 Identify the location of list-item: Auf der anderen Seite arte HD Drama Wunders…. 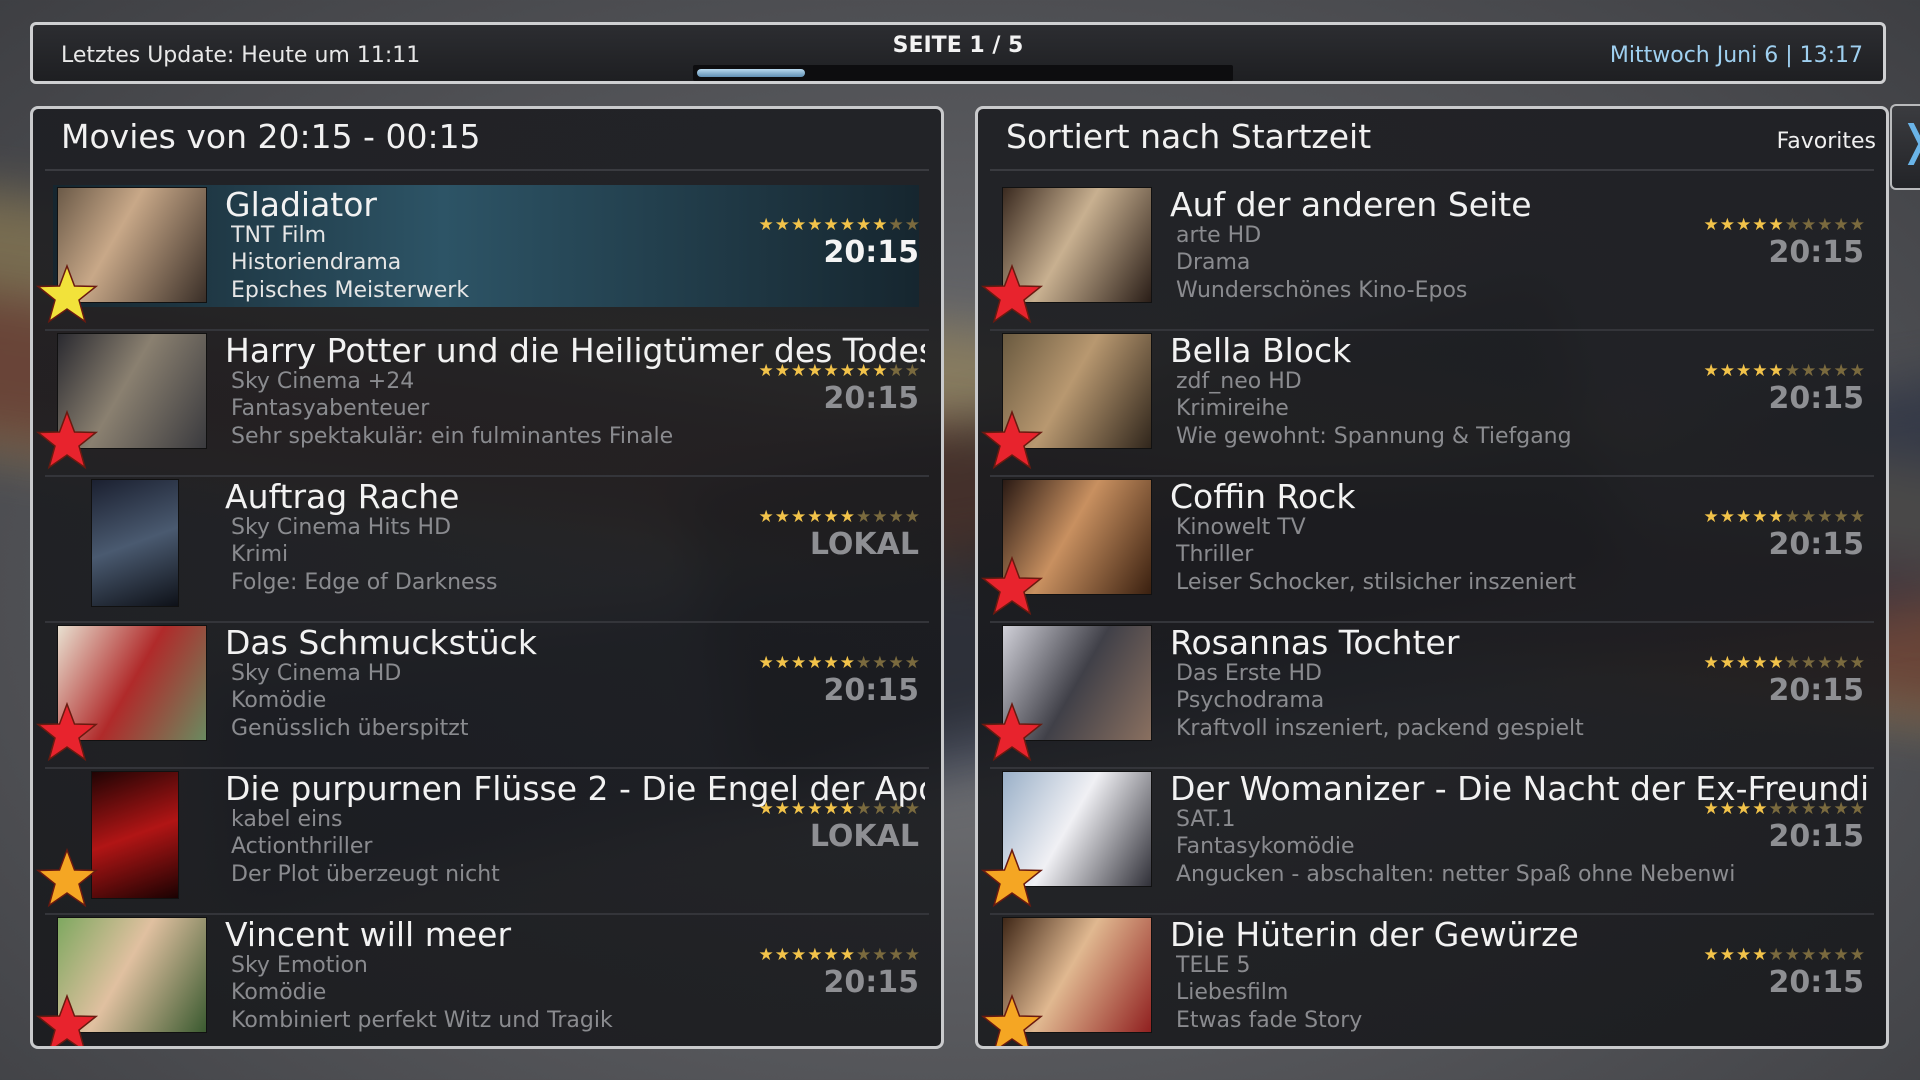
(1432, 258).